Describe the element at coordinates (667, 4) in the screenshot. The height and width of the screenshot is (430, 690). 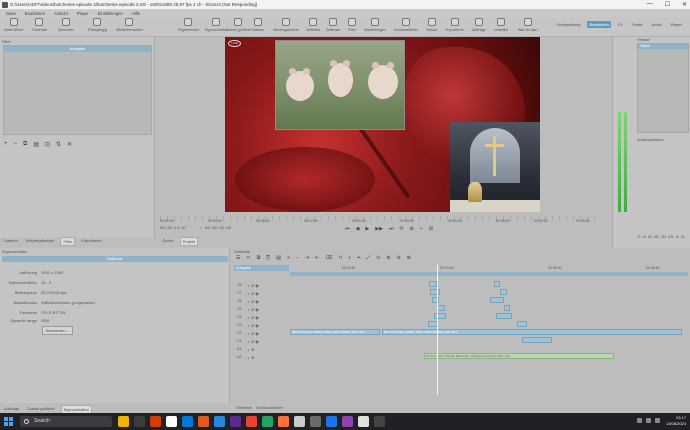
I see `maximize-button: ☐` at that location.